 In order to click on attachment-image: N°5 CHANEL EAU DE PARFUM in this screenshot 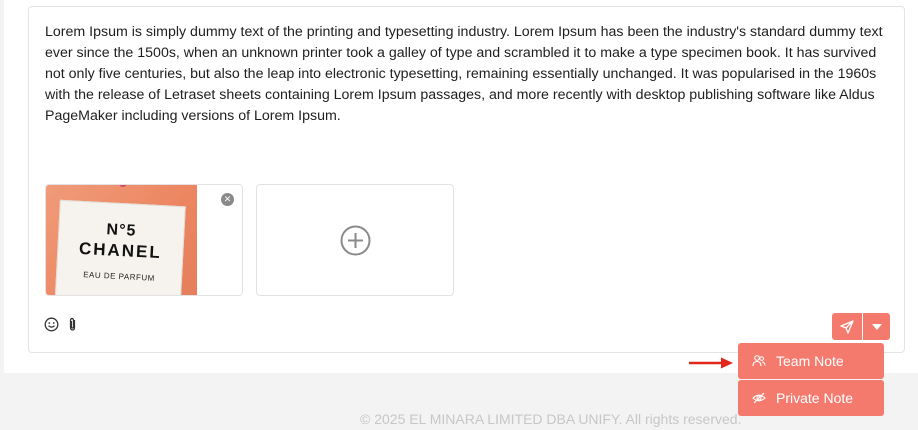, I will do `click(121, 240)`.